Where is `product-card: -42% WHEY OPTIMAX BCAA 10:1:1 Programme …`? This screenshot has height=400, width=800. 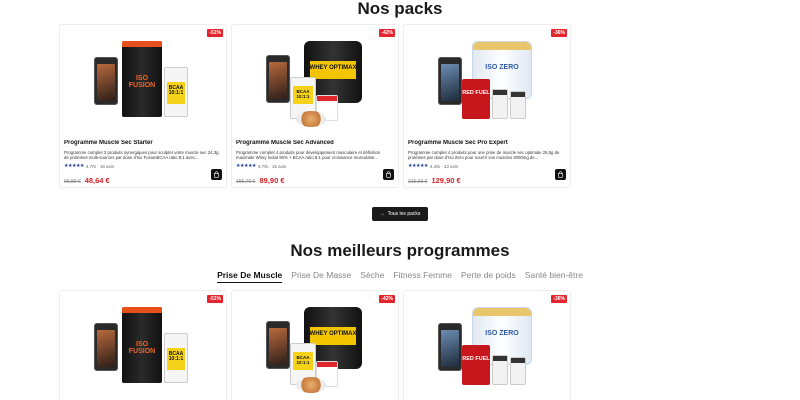 product-card: -42% WHEY OPTIMAX BCAA 10:1:1 Programme … is located at coordinates (315, 106).